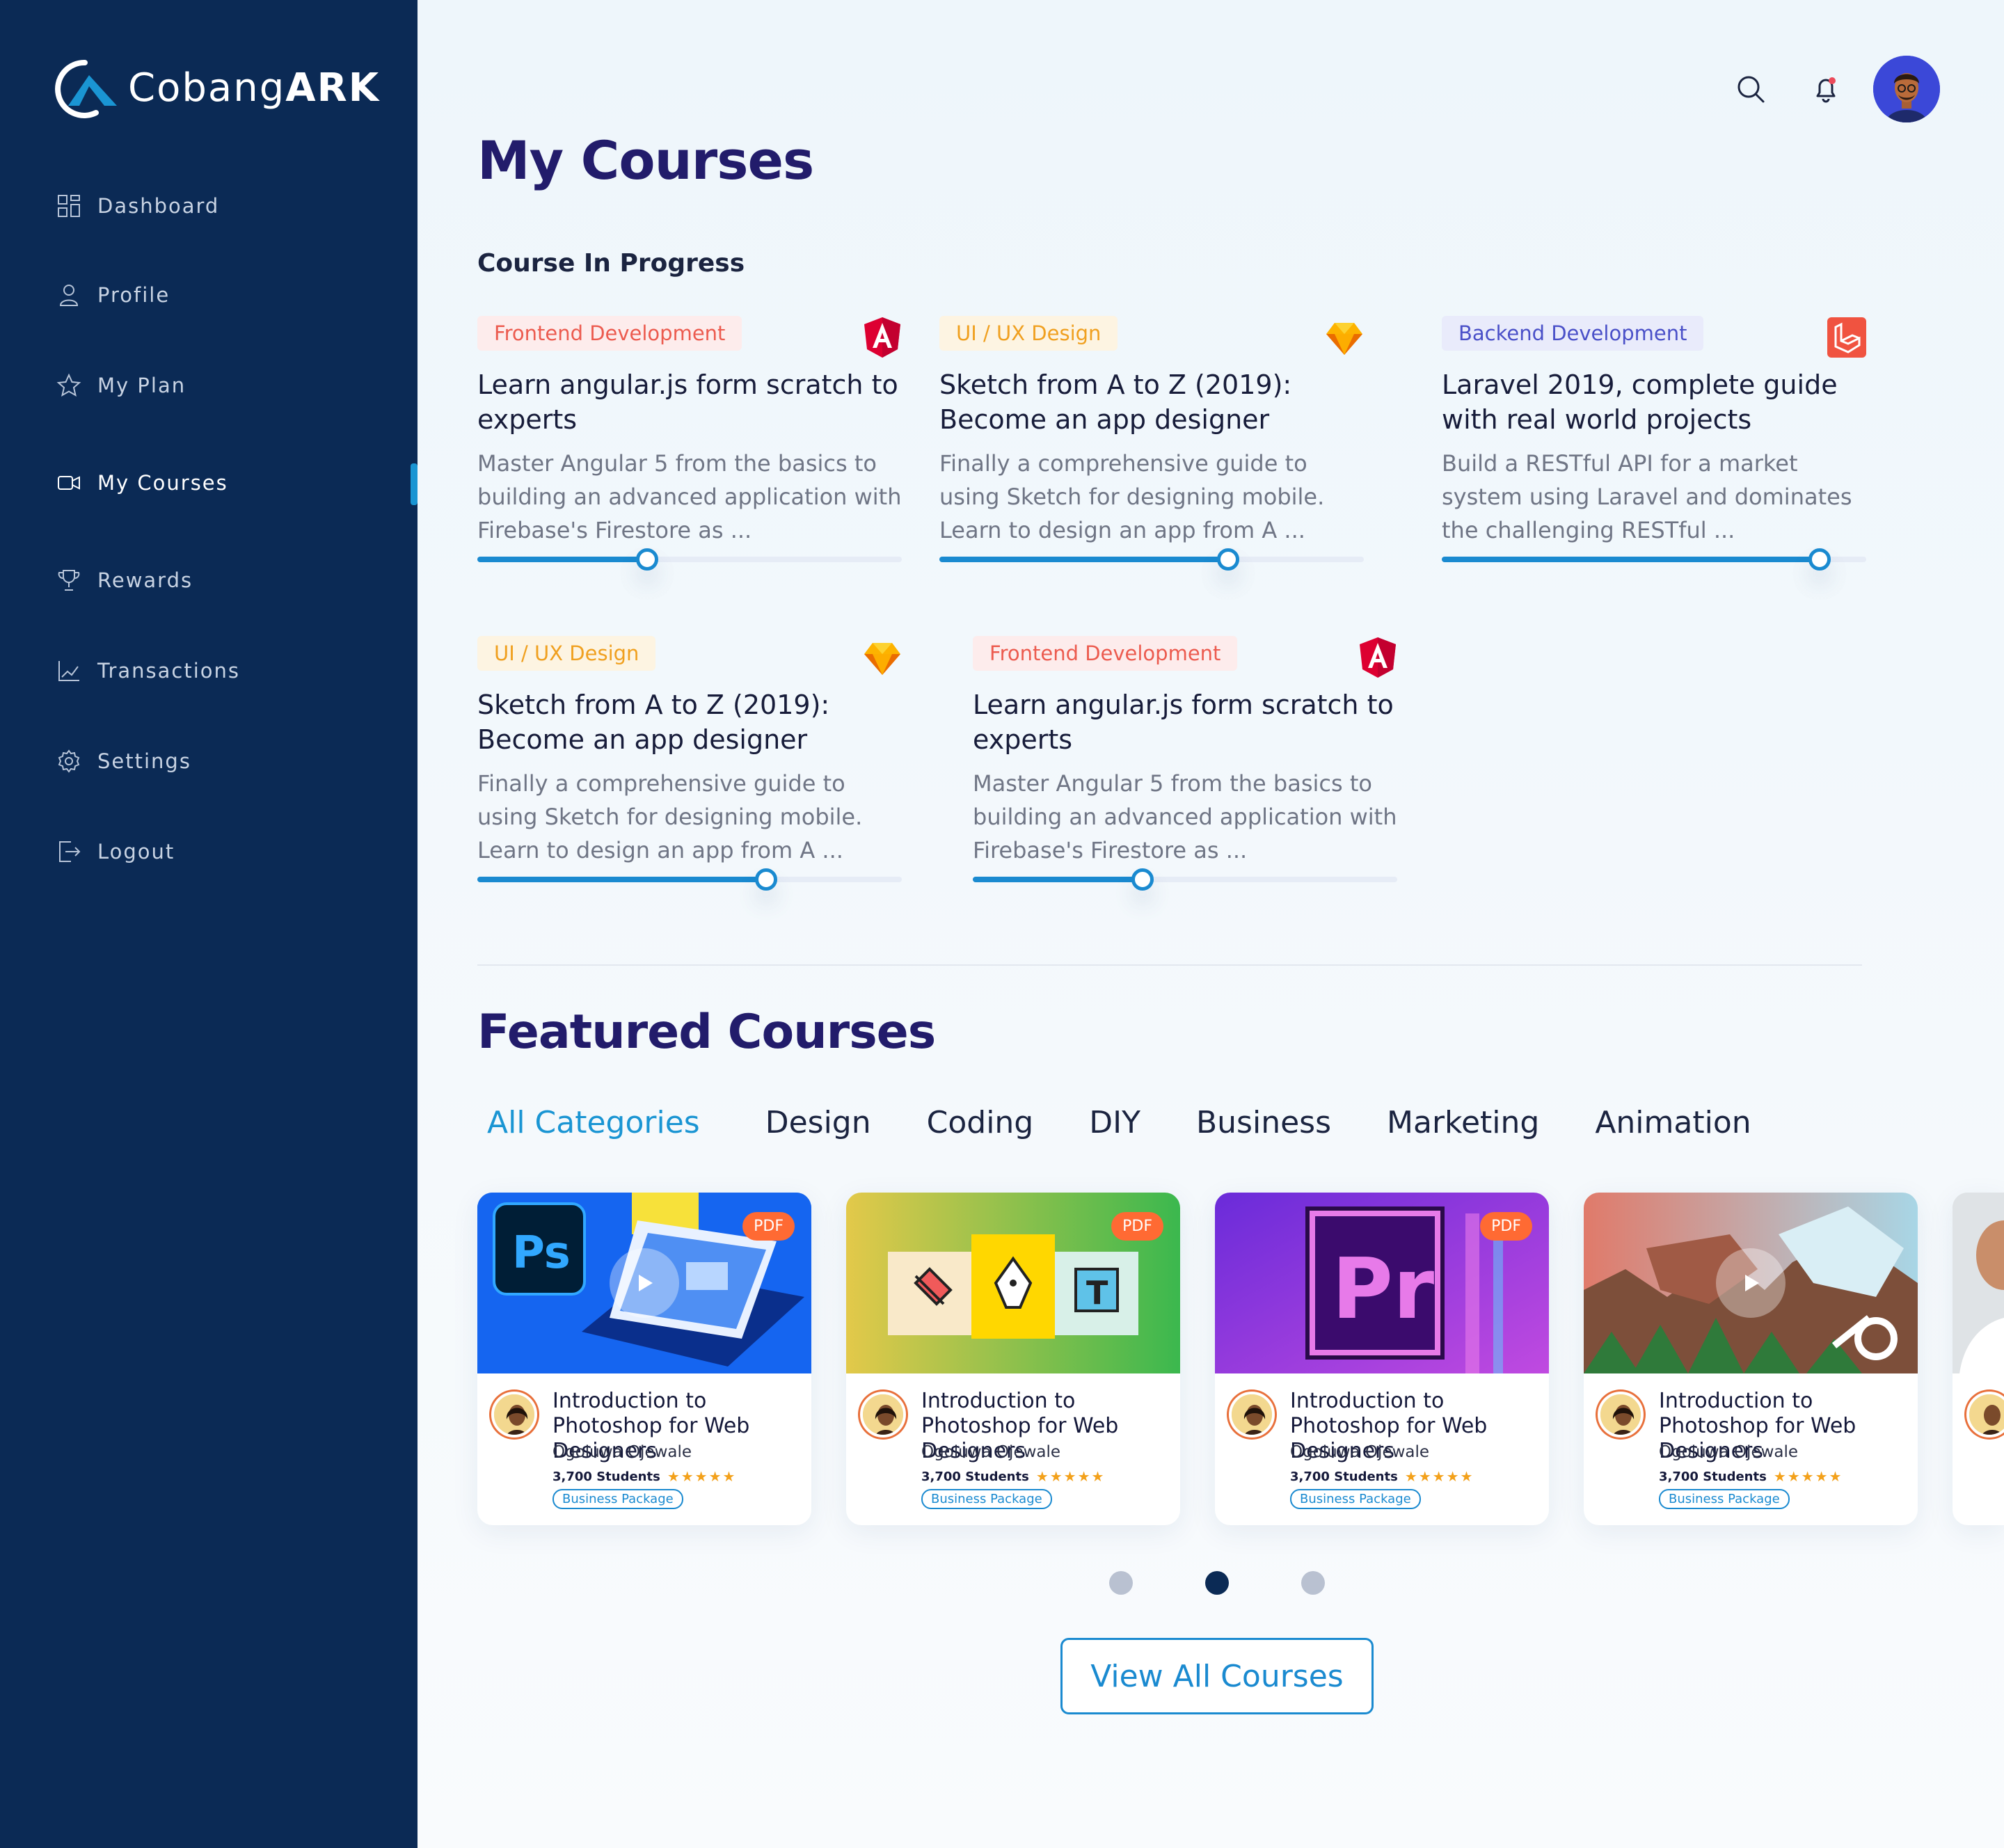  What do you see at coordinates (70, 851) in the screenshot?
I see `logout-icon` at bounding box center [70, 851].